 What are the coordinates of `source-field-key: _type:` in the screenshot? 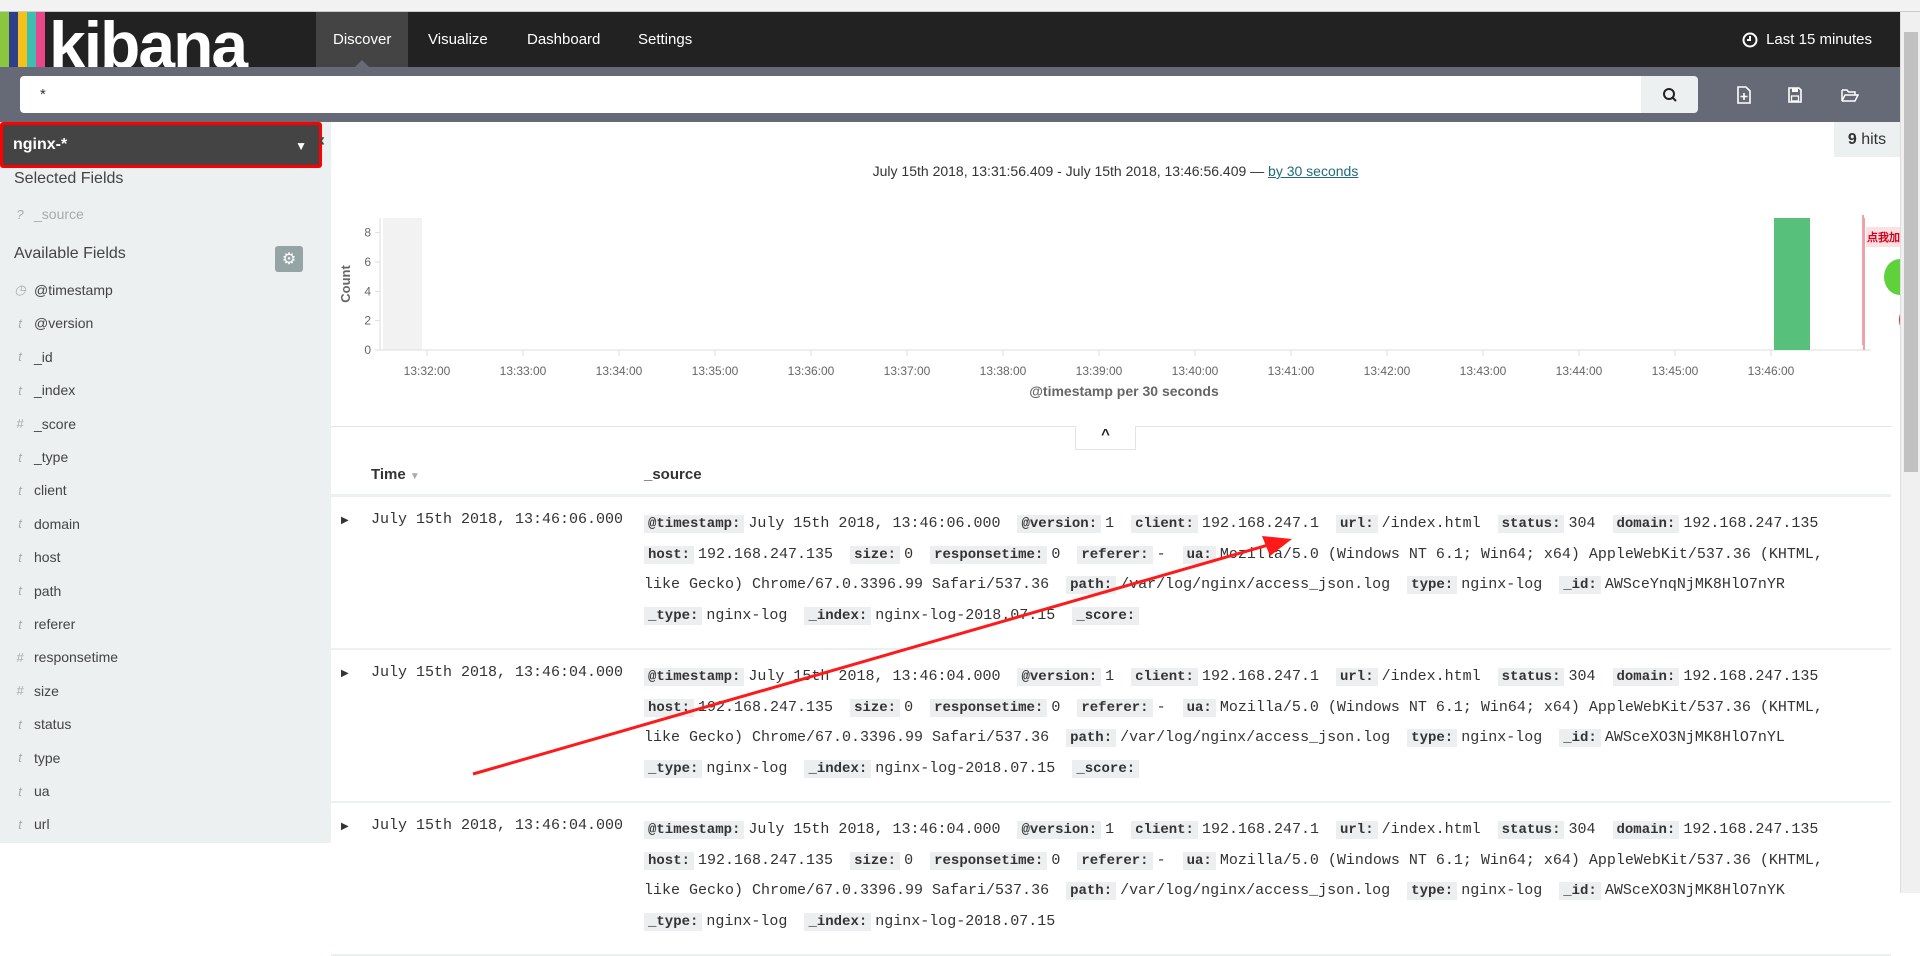 It's located at (673, 921).